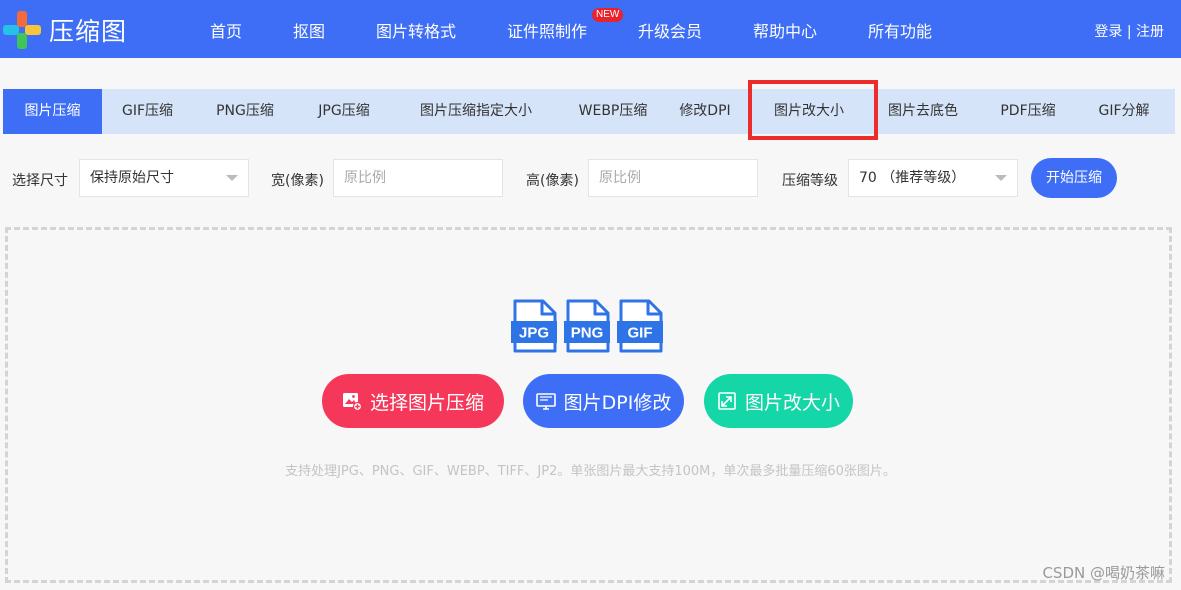 The width and height of the screenshot is (1181, 590). Describe the element at coordinates (1074, 178) in the screenshot. I see `start-compress-button: 开始压缩` at that location.